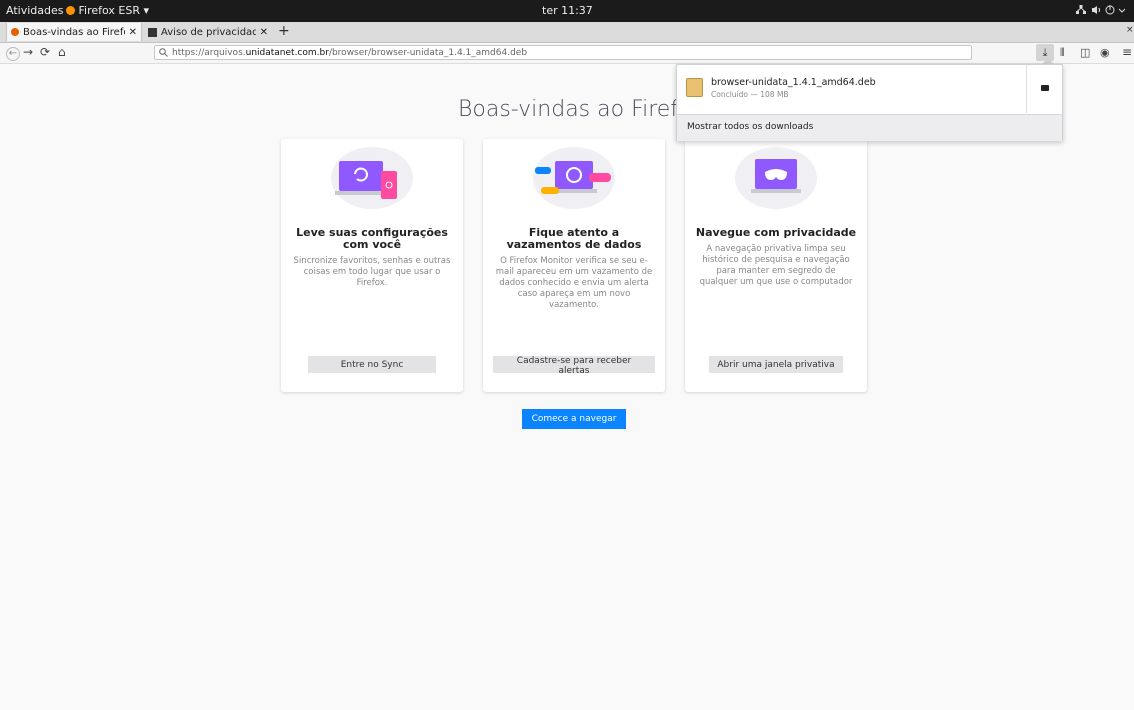 The image size is (1134, 710). I want to click on volume-icon, so click(1096, 10).